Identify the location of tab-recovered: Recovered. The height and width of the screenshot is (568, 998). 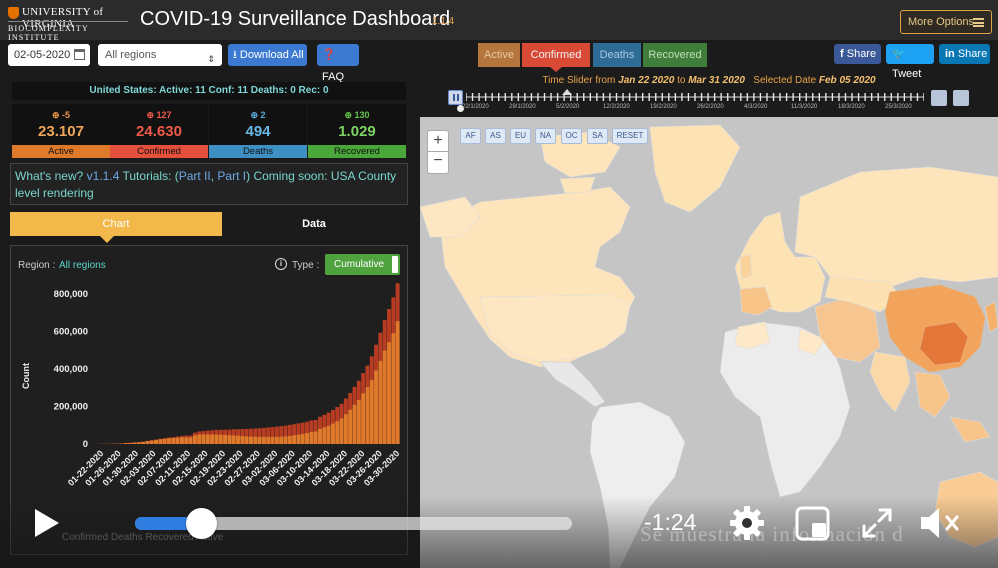
(675, 55).